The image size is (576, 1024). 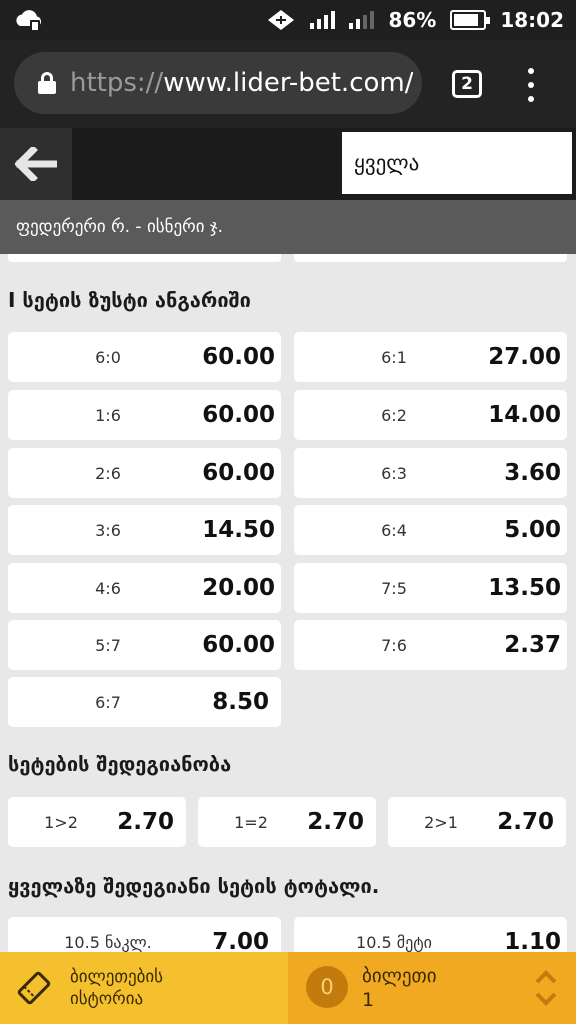 I want to click on odd-label: 6:0, so click(x=108, y=357).